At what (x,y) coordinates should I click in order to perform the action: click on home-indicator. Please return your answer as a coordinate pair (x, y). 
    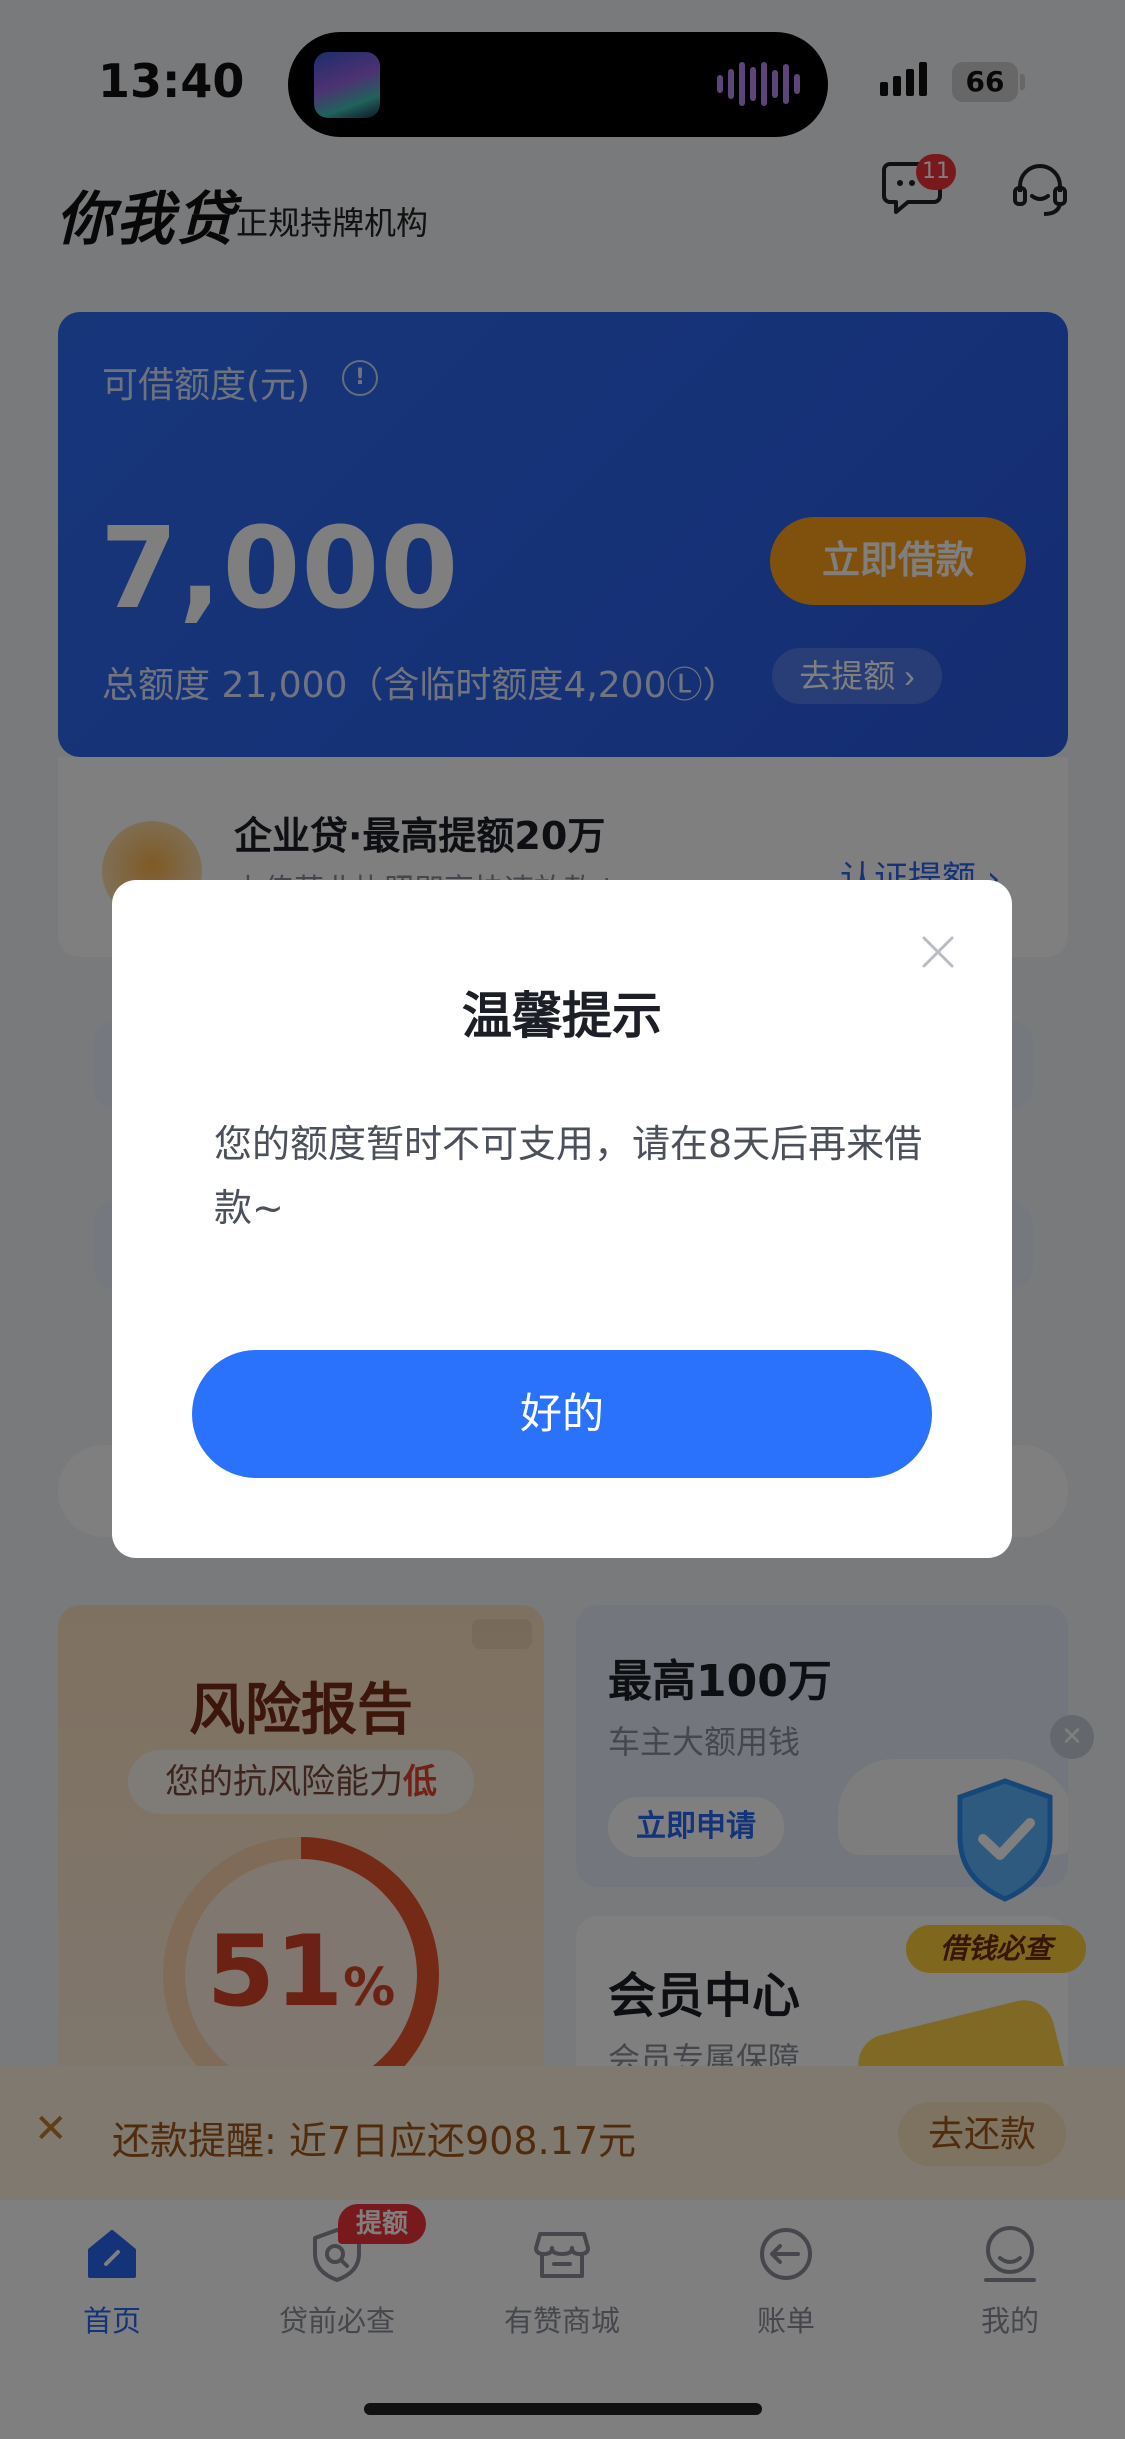
    Looking at the image, I should click on (563, 2409).